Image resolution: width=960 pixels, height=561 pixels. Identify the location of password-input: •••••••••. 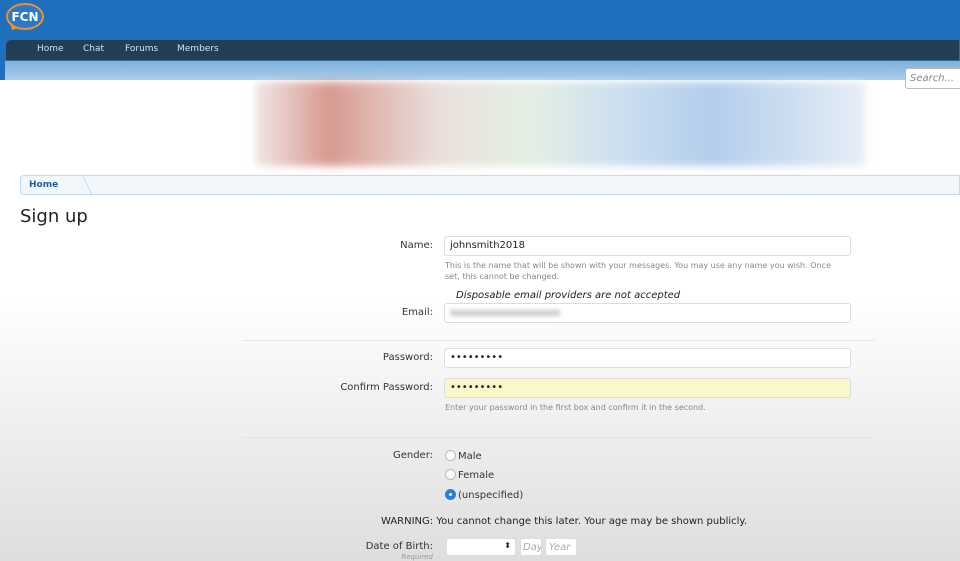
(647, 358).